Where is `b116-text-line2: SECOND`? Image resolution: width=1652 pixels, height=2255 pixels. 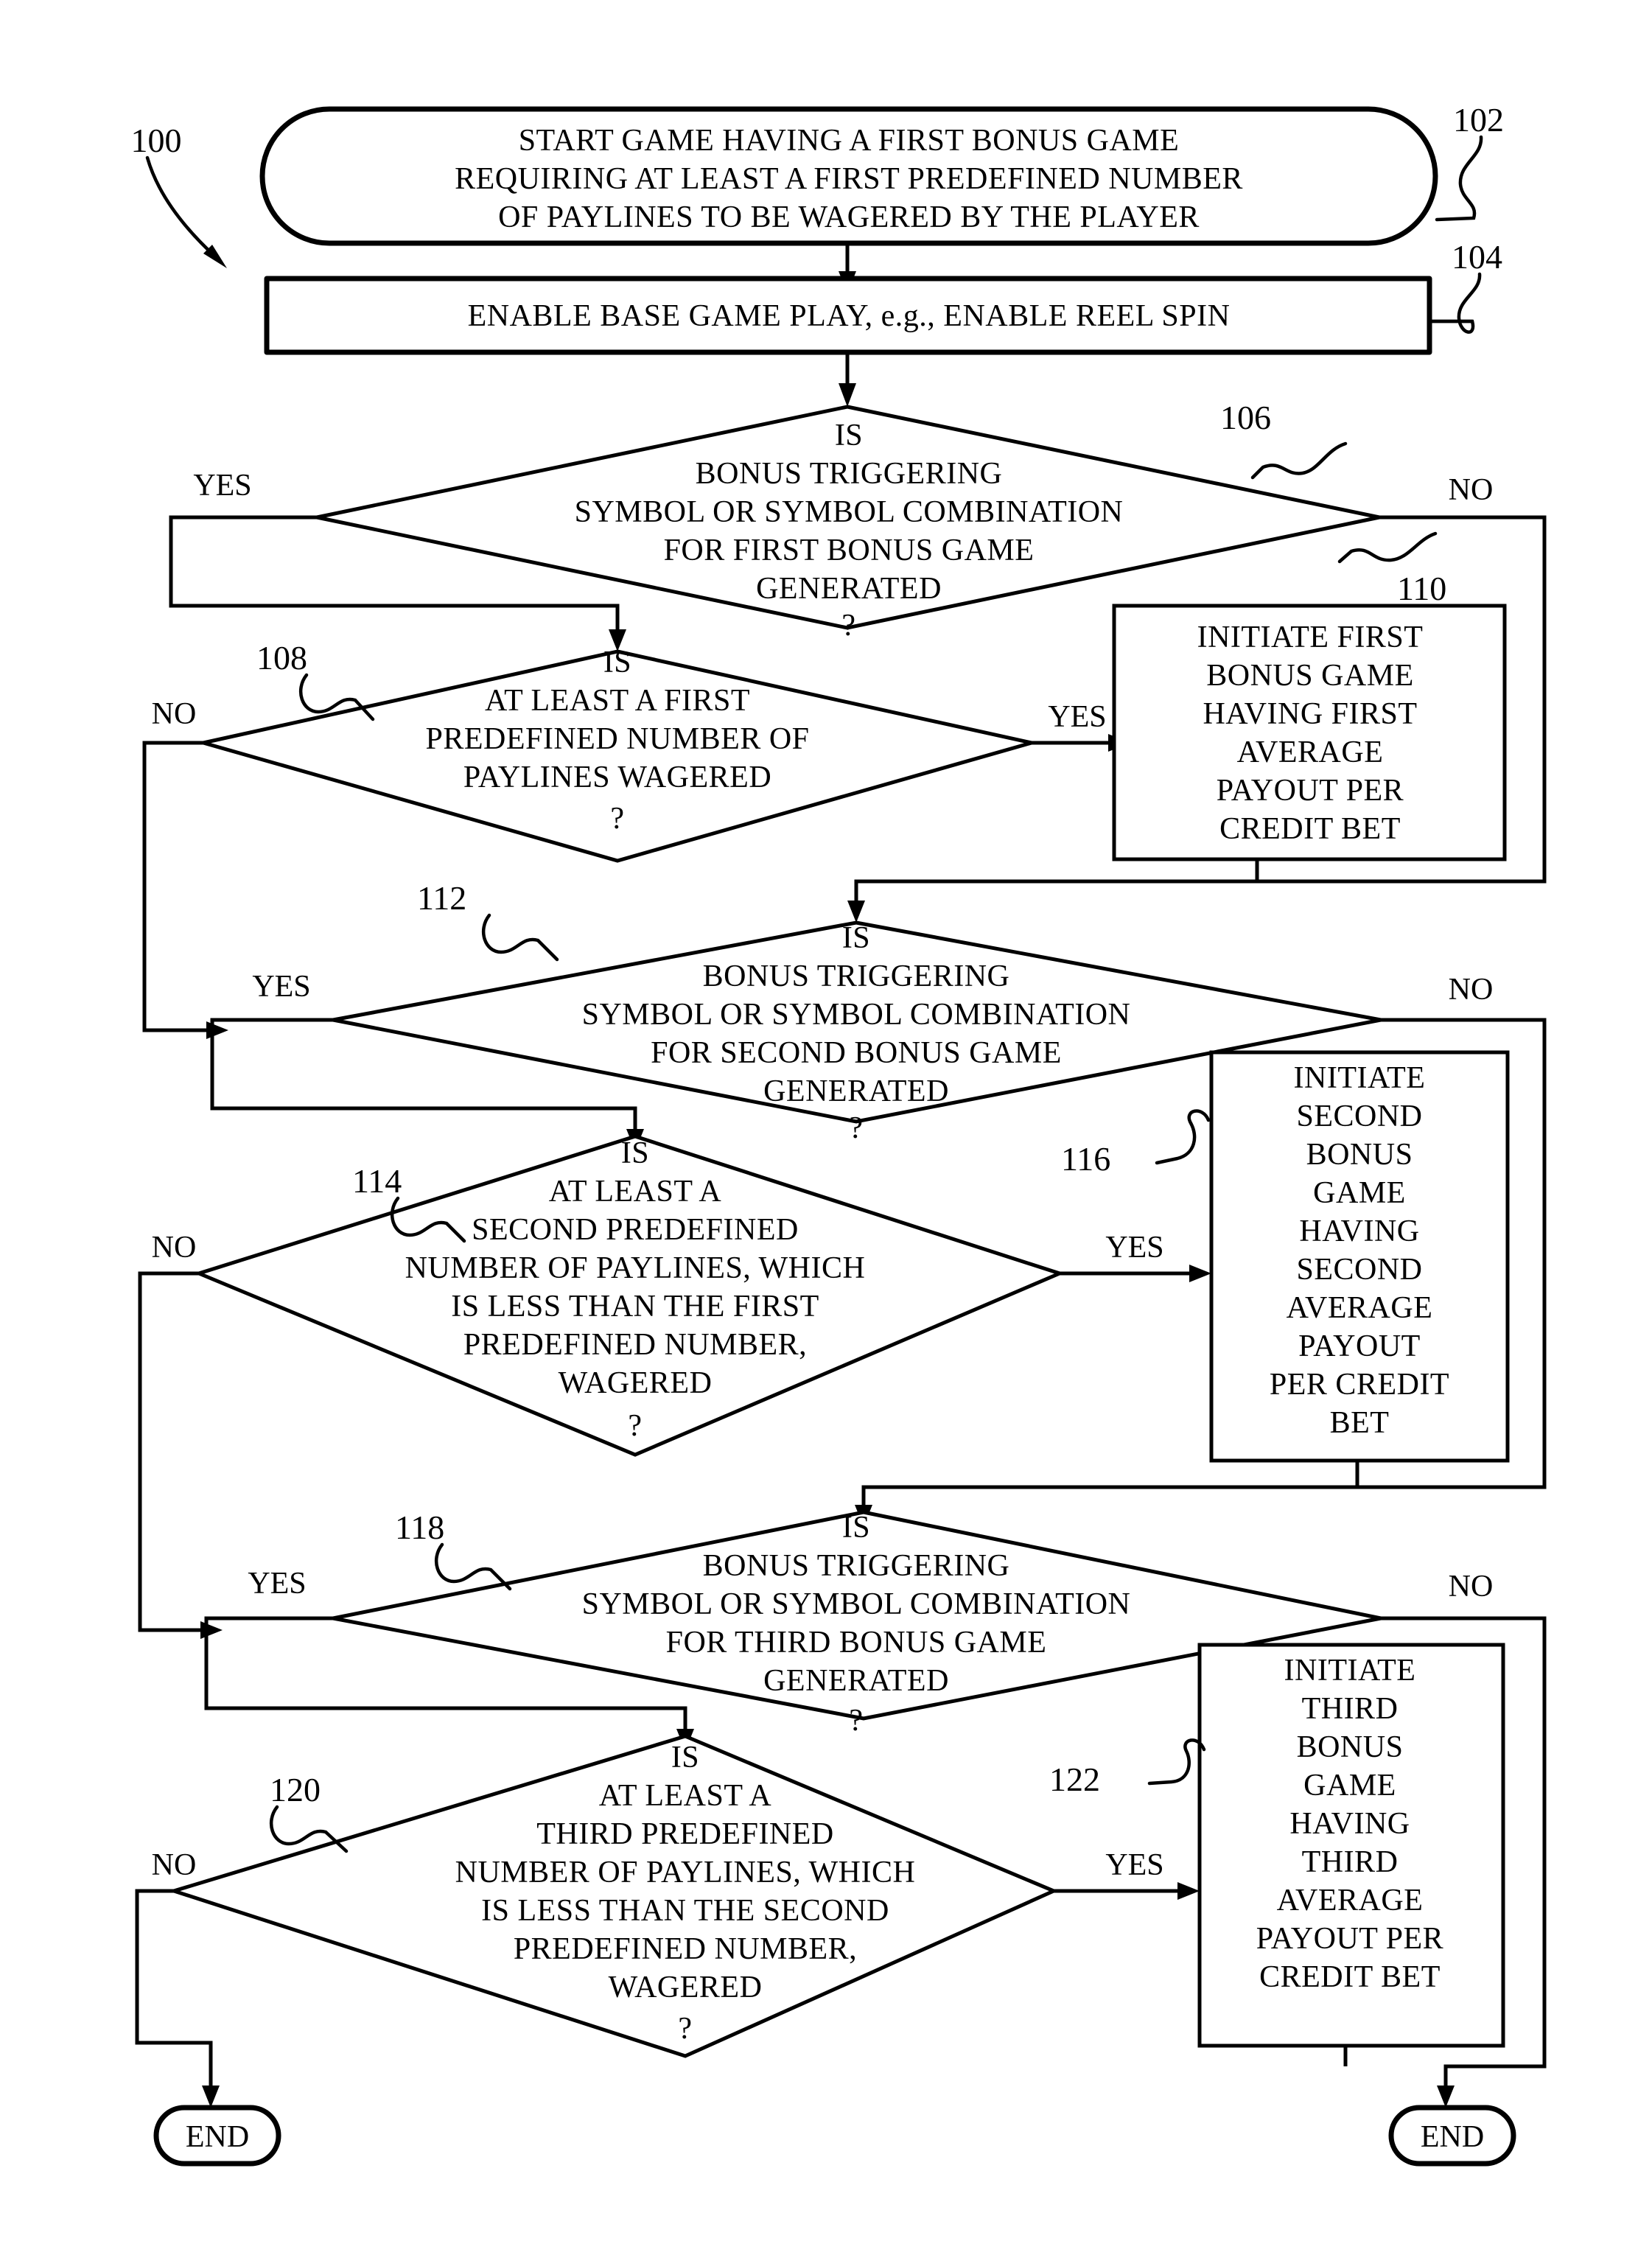 b116-text-line2: SECOND is located at coordinates (1359, 1116).